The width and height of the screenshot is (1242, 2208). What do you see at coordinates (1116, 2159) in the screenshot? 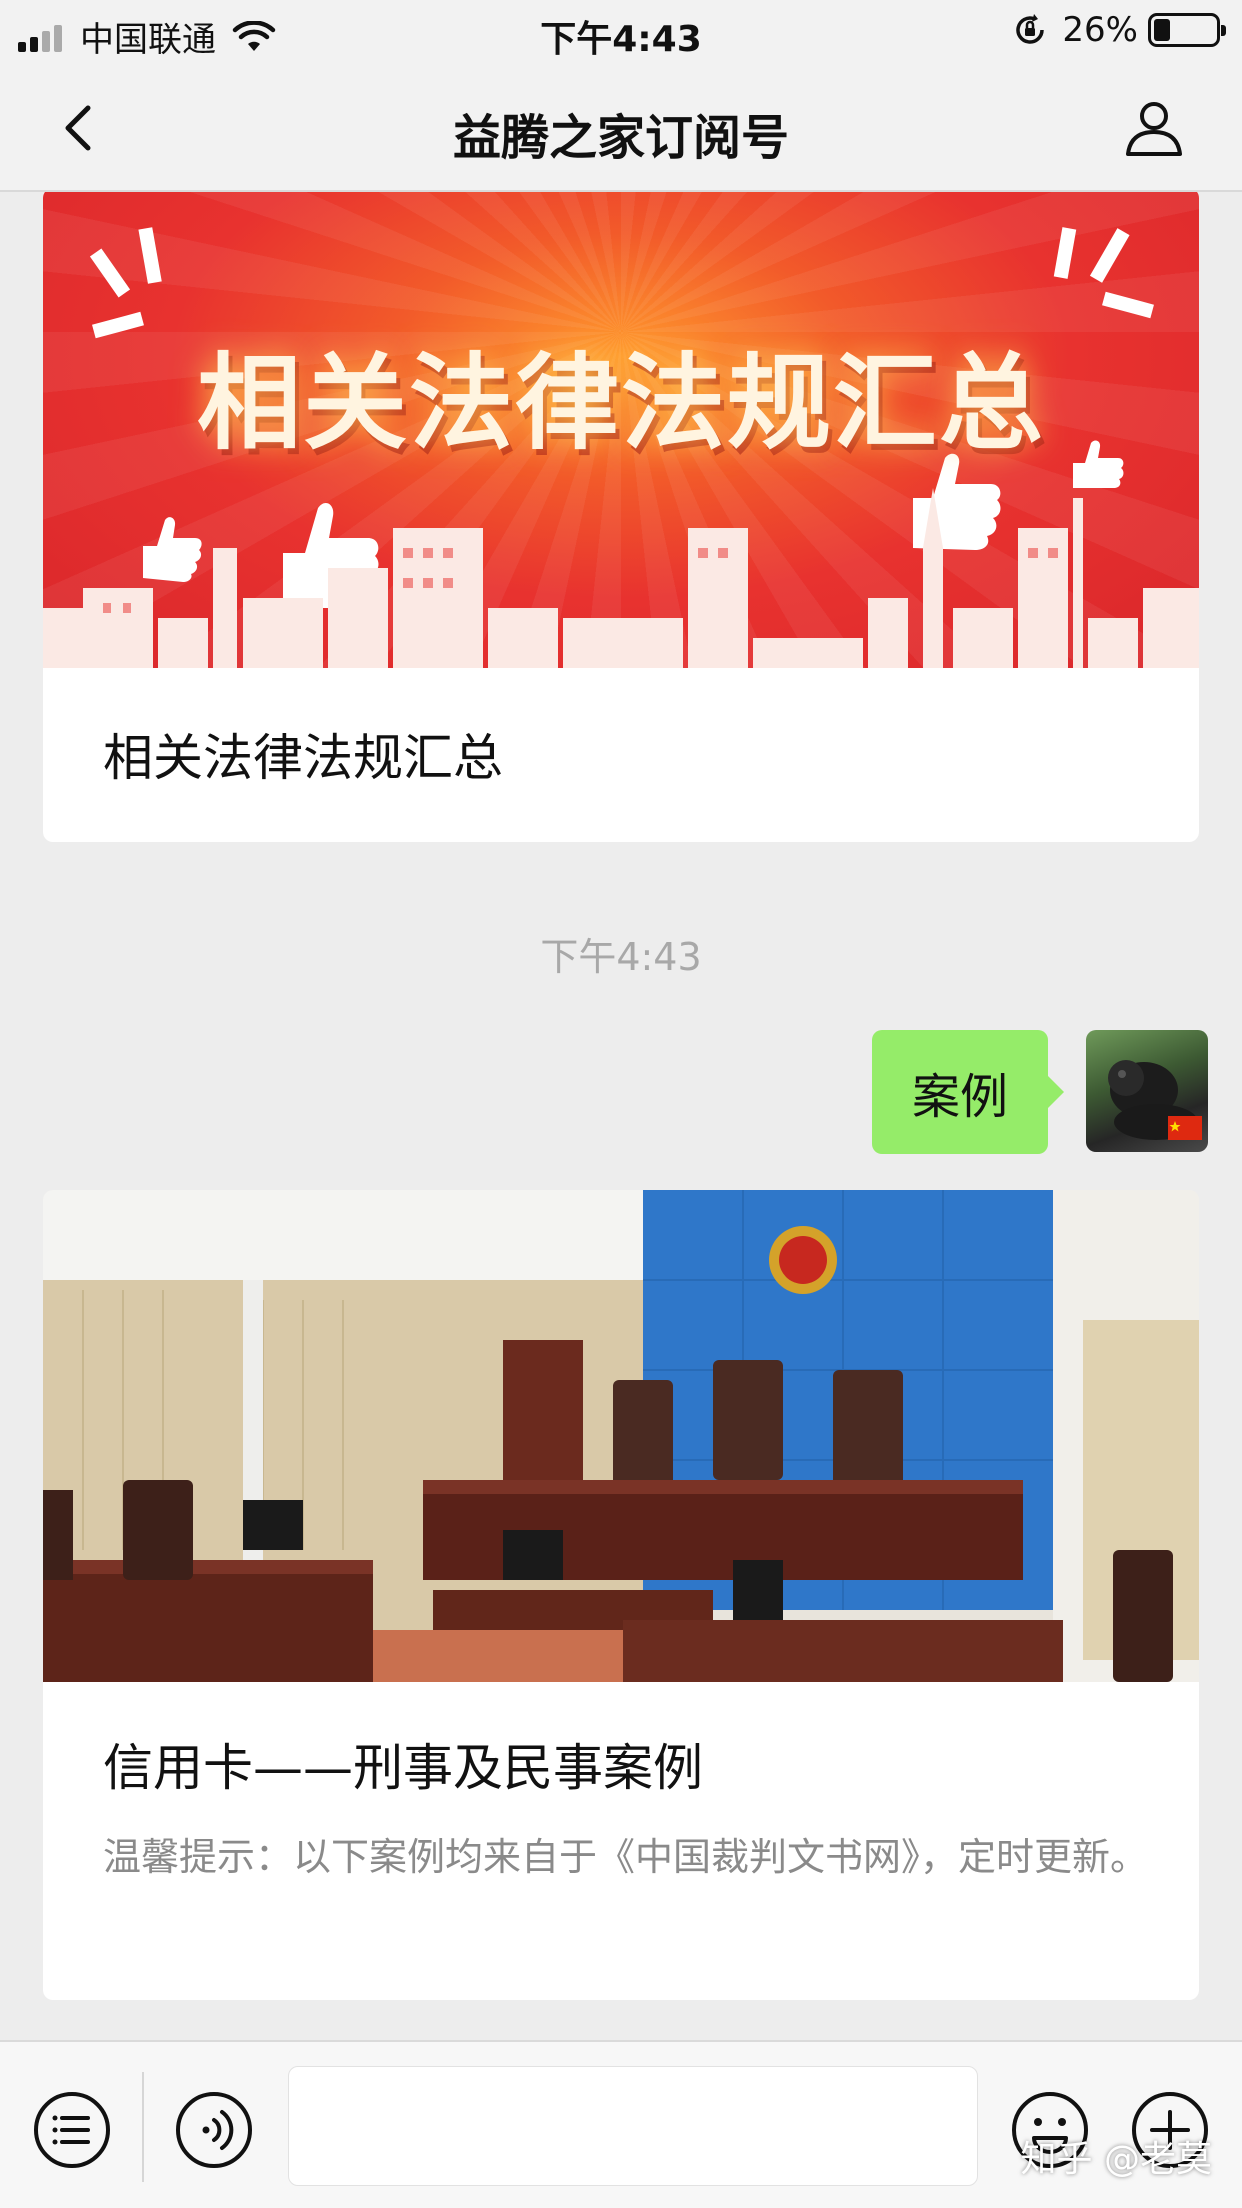
I see `watermark: 知乎 @老莫` at bounding box center [1116, 2159].